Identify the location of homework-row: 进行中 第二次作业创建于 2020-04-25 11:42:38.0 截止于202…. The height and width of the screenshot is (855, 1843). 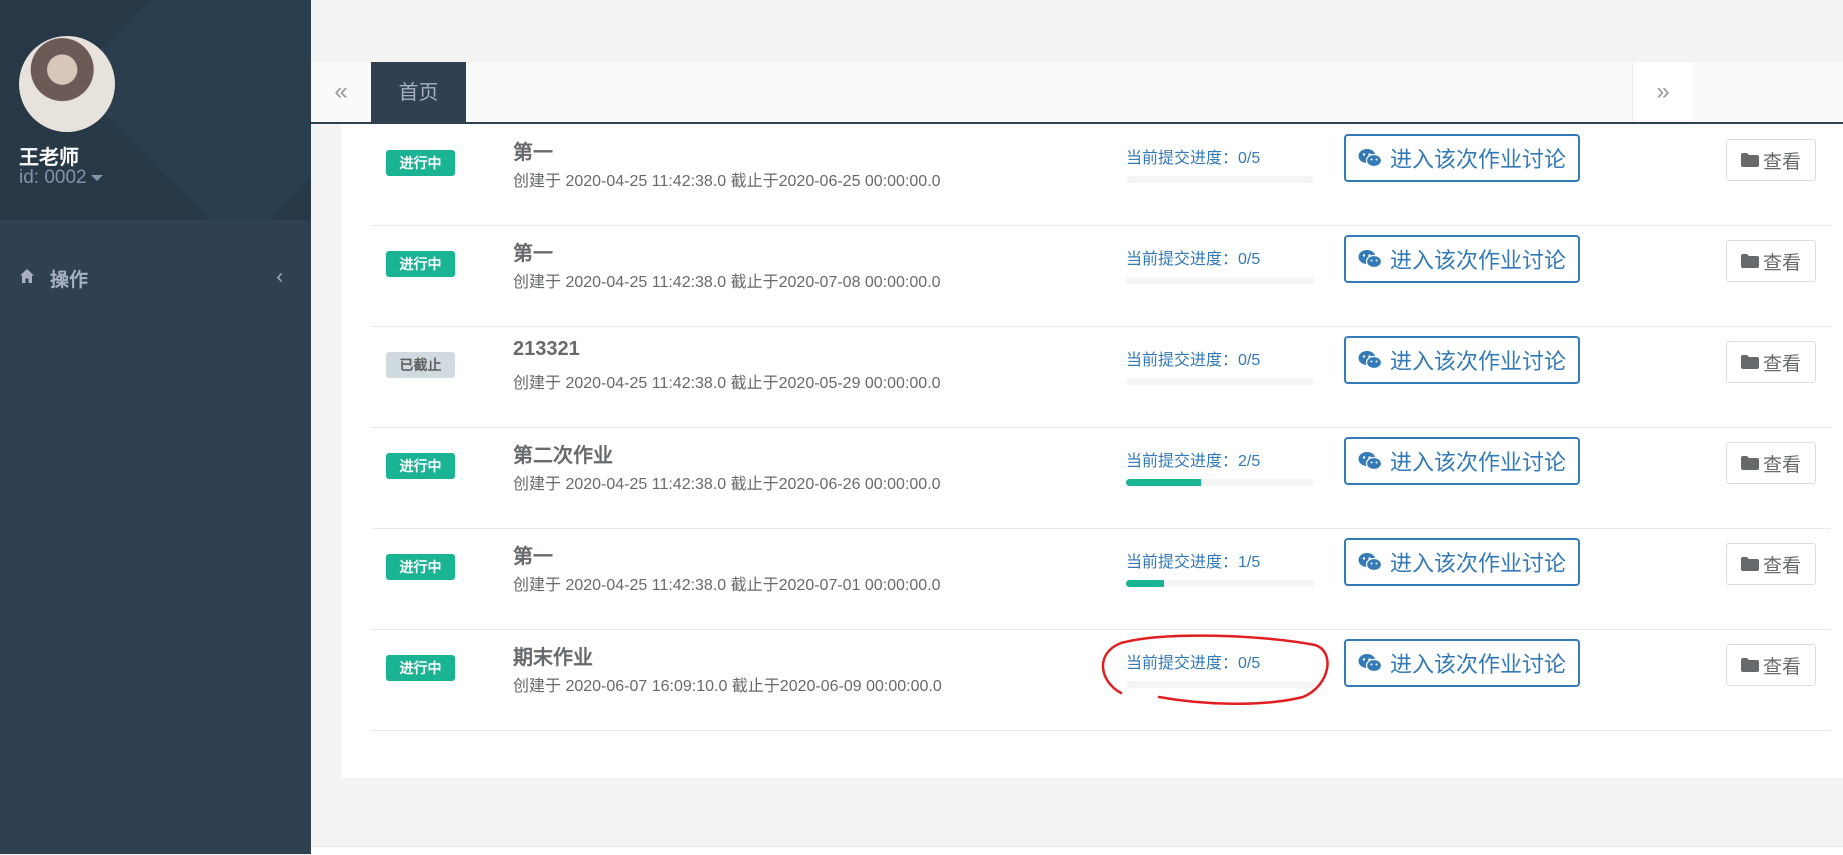
(1101, 478).